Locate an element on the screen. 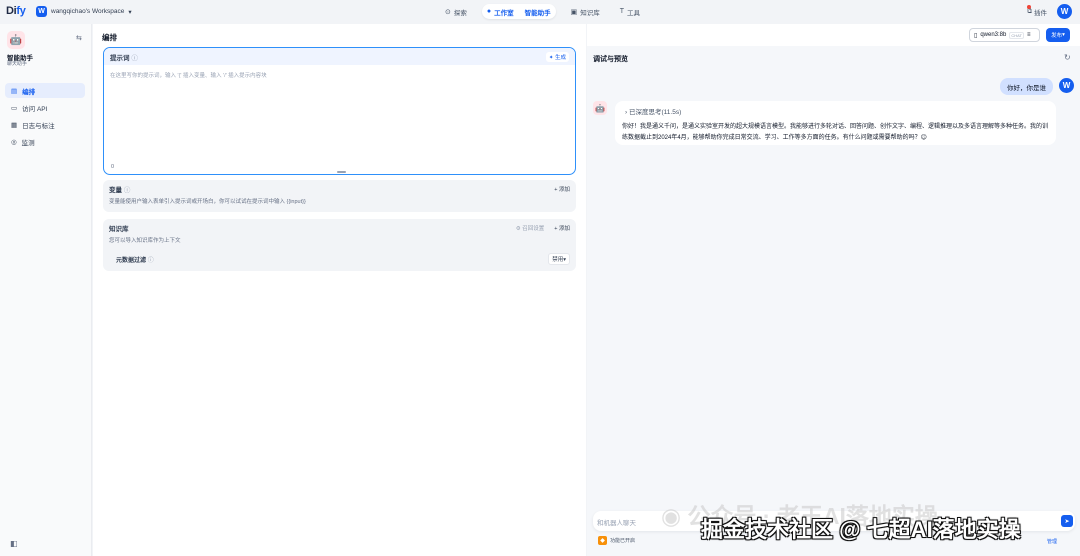 The image size is (1080, 556). resize-handle is located at coordinates (341, 172).